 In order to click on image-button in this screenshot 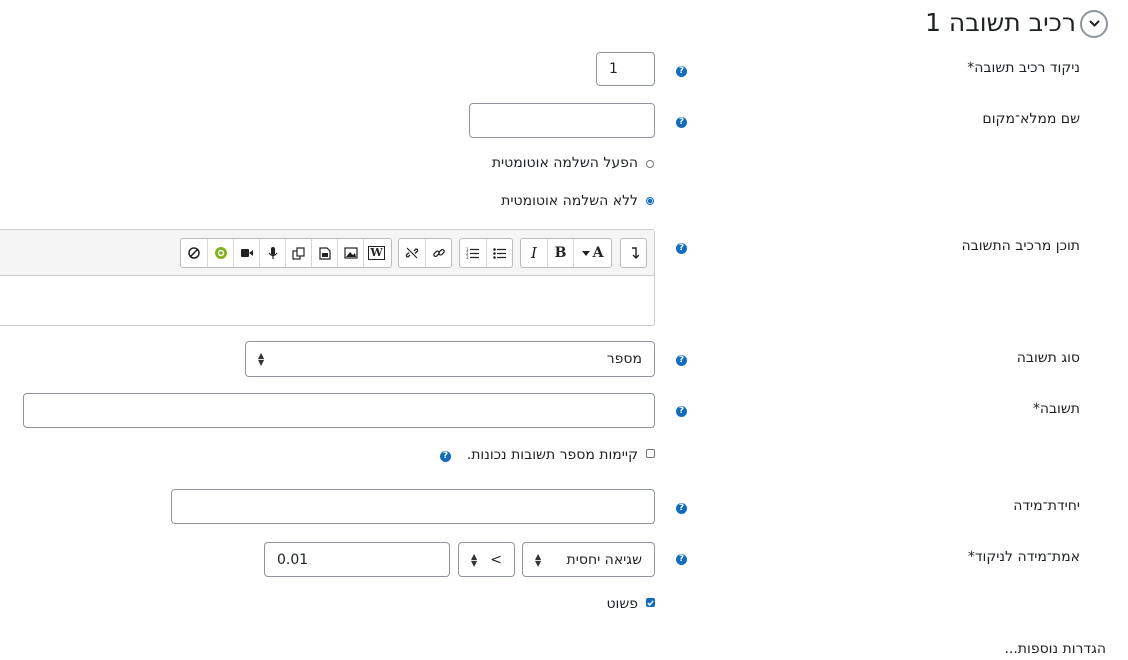, I will do `click(350, 253)`.